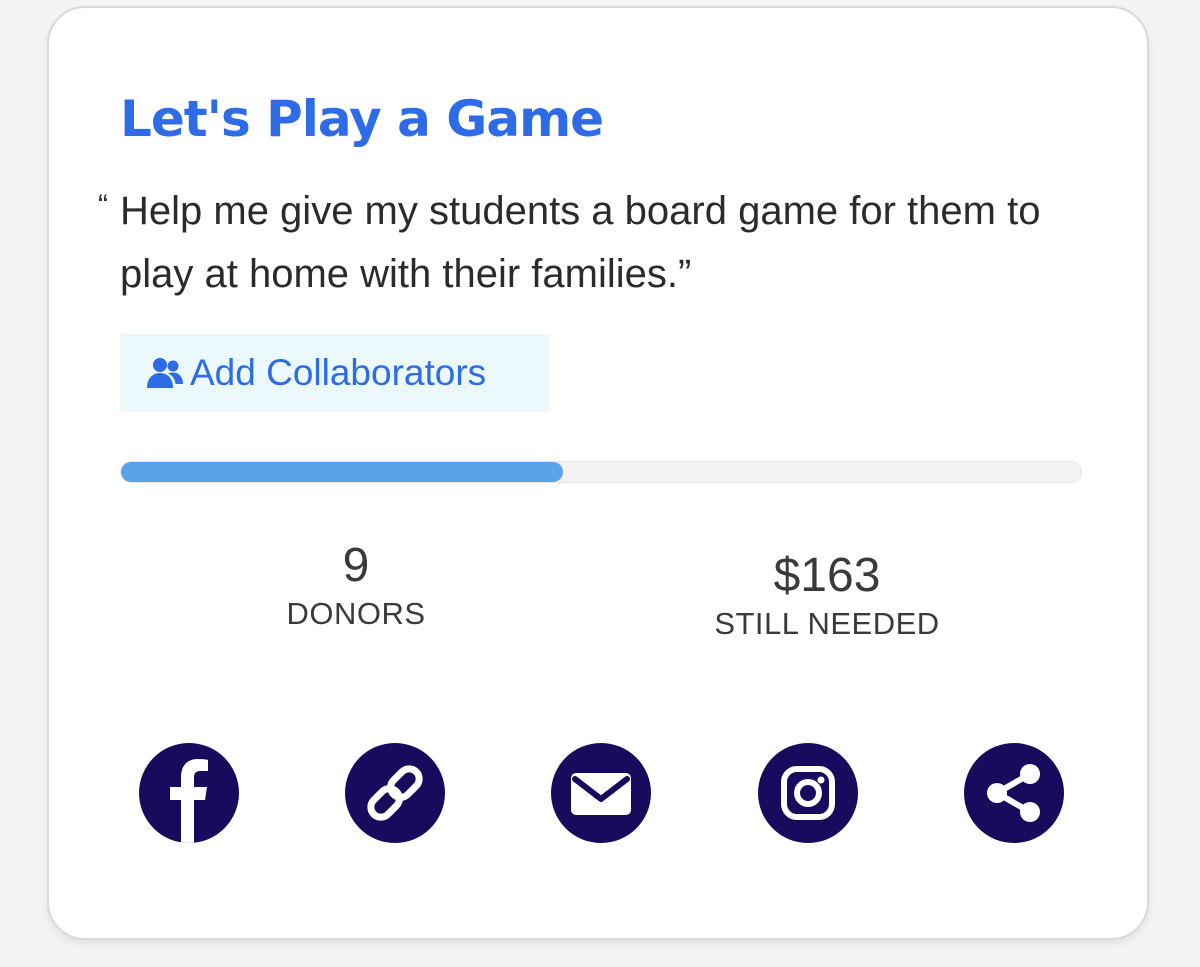 Image resolution: width=1200 pixels, height=967 pixels. I want to click on email-share-button, so click(601, 793).